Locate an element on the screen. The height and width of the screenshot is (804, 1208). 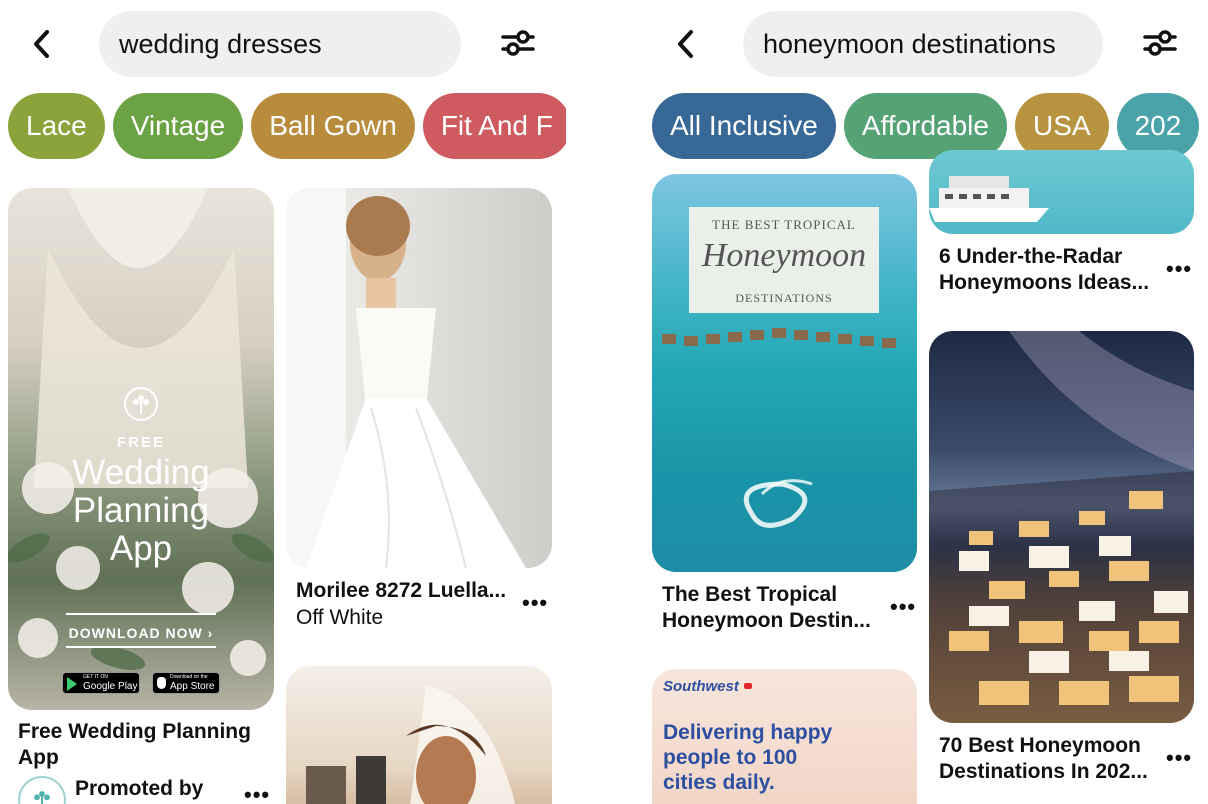
dress-photo is located at coordinates (406, 378).